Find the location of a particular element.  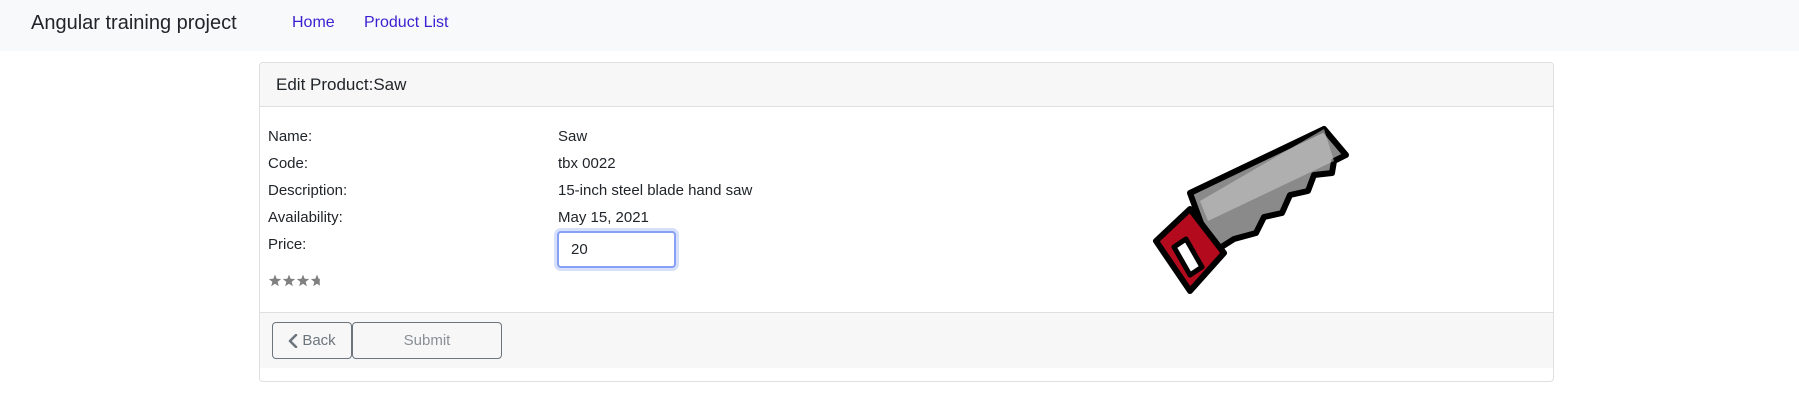

description-value: 15-inch steel blade hand saw is located at coordinates (655, 190).